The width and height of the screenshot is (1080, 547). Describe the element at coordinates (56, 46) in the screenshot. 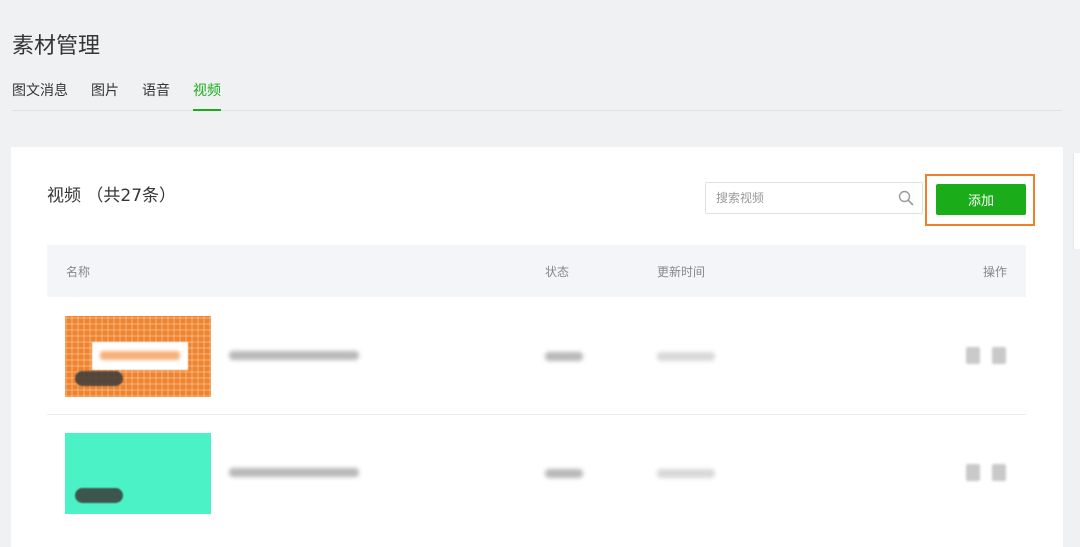

I see `page-title: 素材管理` at that location.